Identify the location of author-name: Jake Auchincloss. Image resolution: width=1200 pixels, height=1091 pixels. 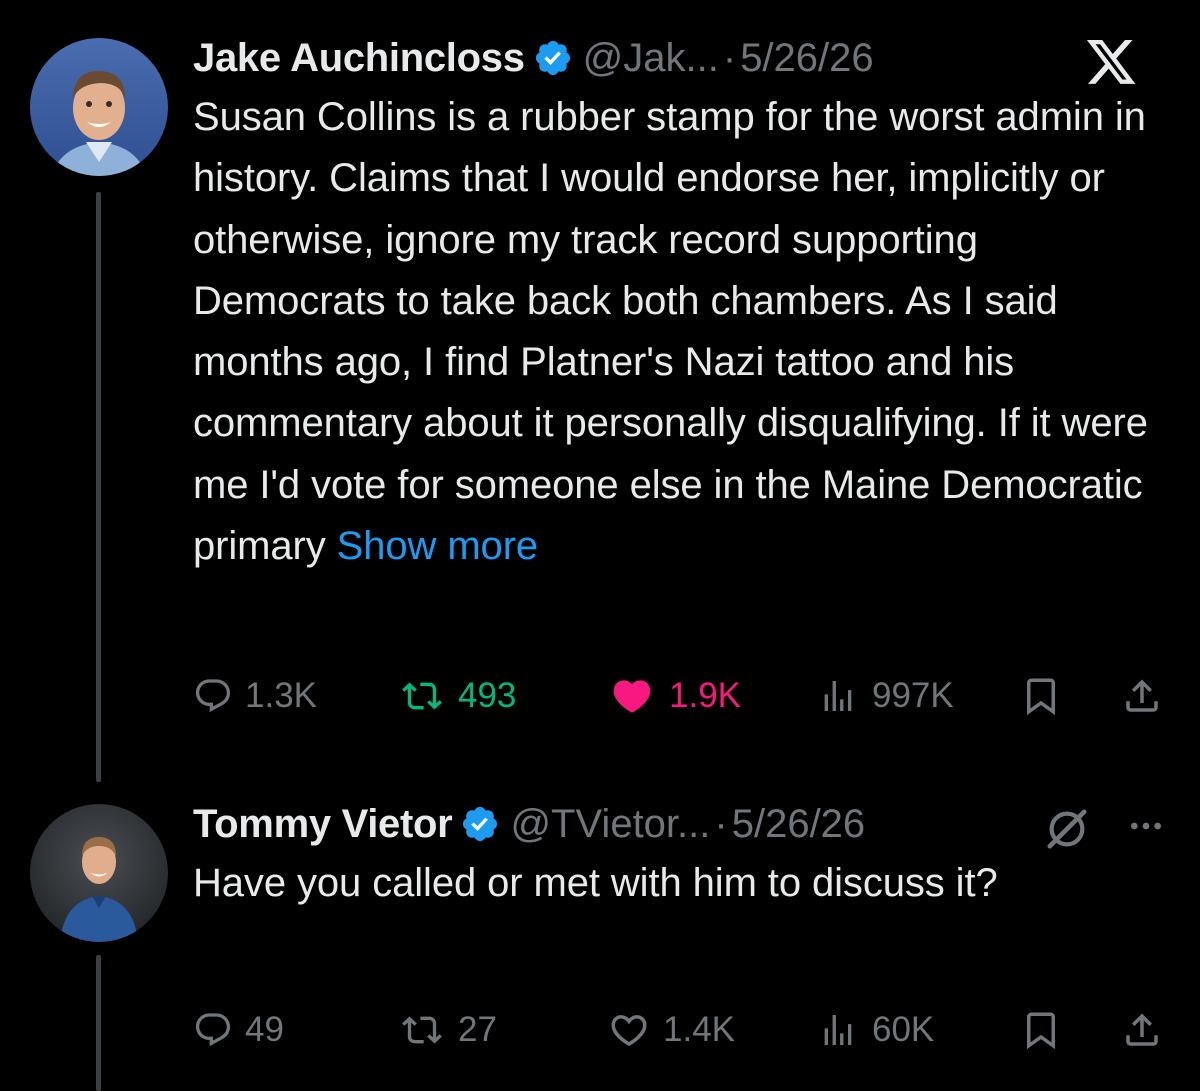
(359, 58).